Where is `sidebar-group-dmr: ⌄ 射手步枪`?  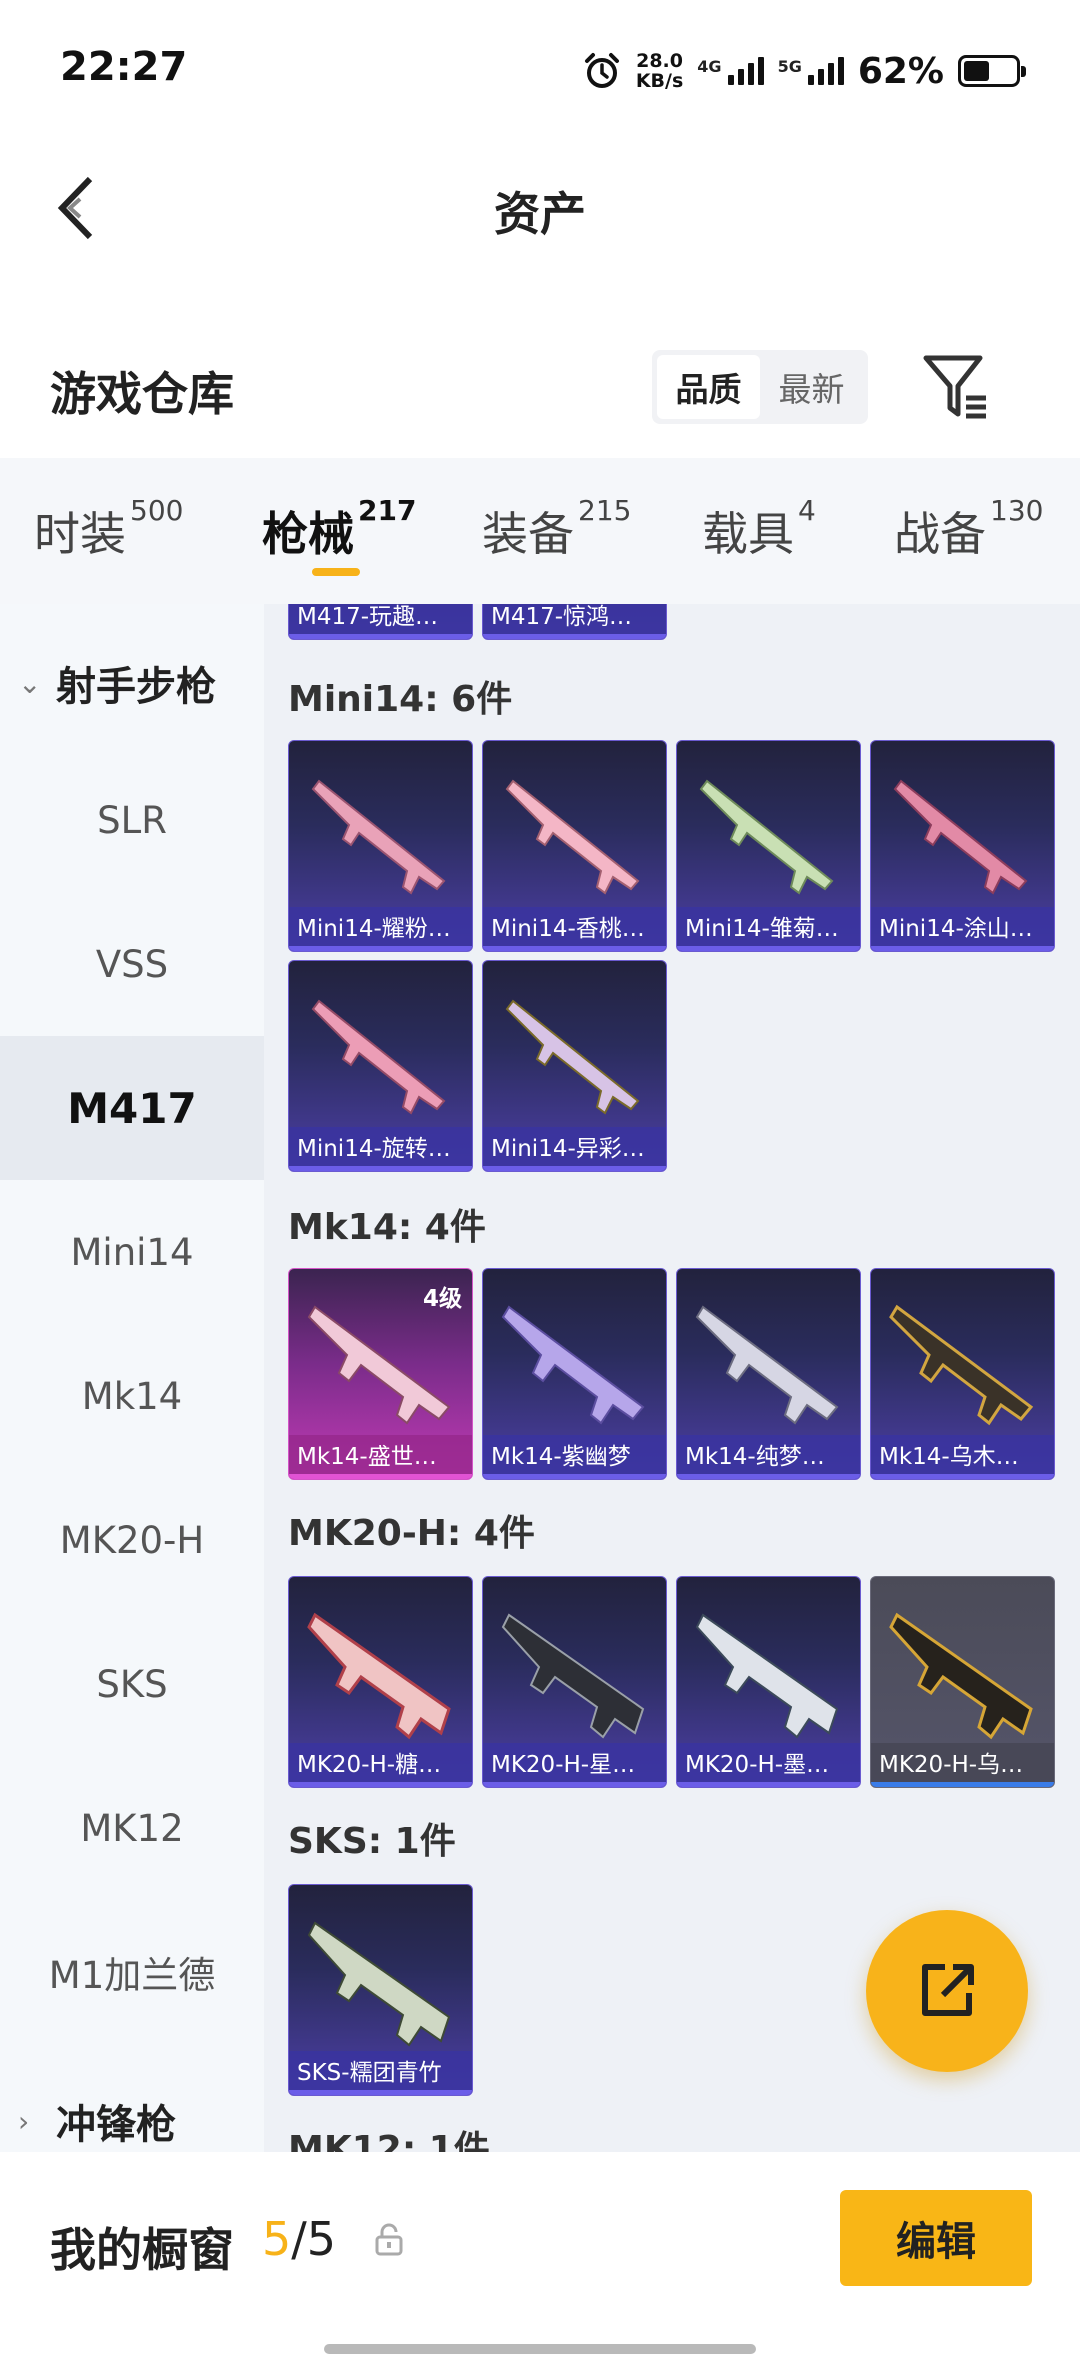
sidebar-group-dmr: ⌄ 射手步枪 is located at coordinates (117, 683).